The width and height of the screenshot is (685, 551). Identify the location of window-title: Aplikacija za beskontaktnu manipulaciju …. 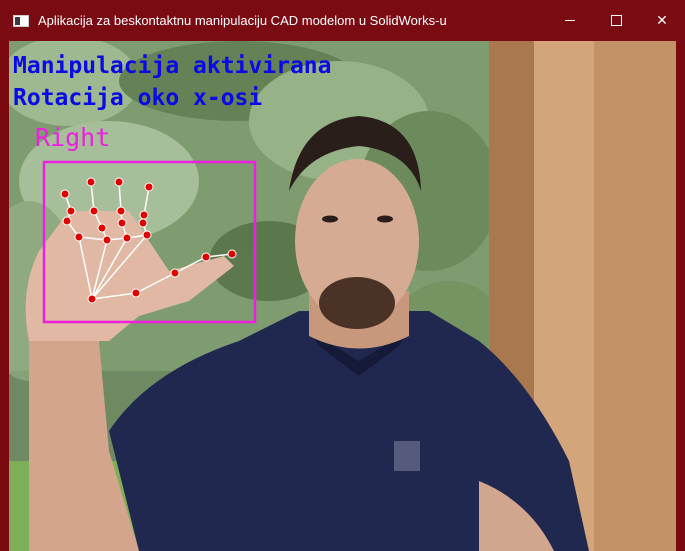
(242, 20).